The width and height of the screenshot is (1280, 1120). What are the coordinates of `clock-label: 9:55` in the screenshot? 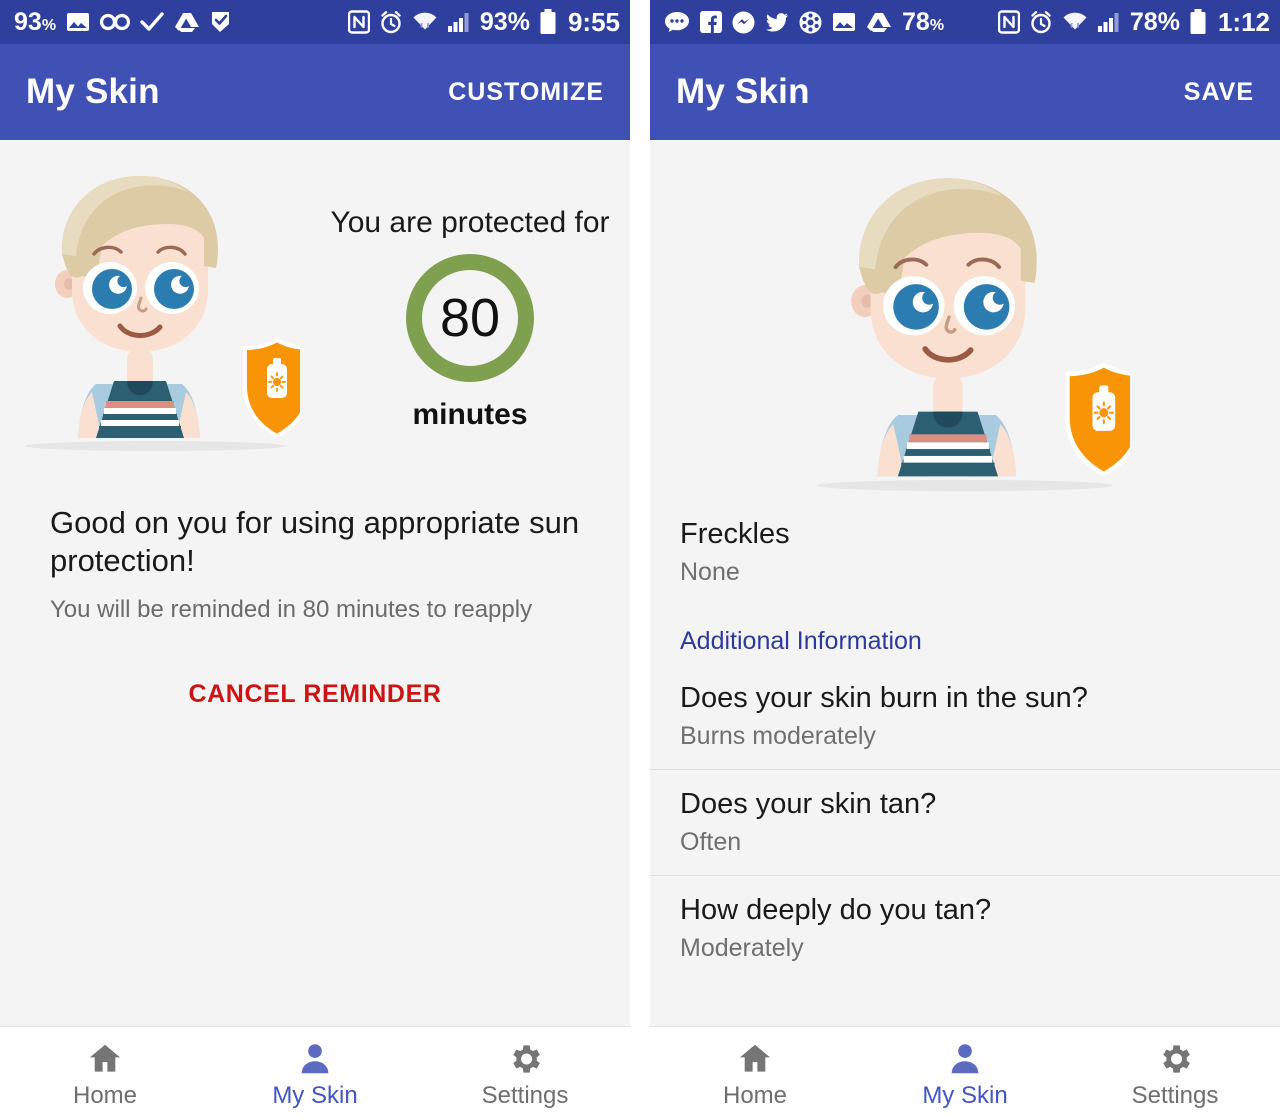 It's located at (593, 22).